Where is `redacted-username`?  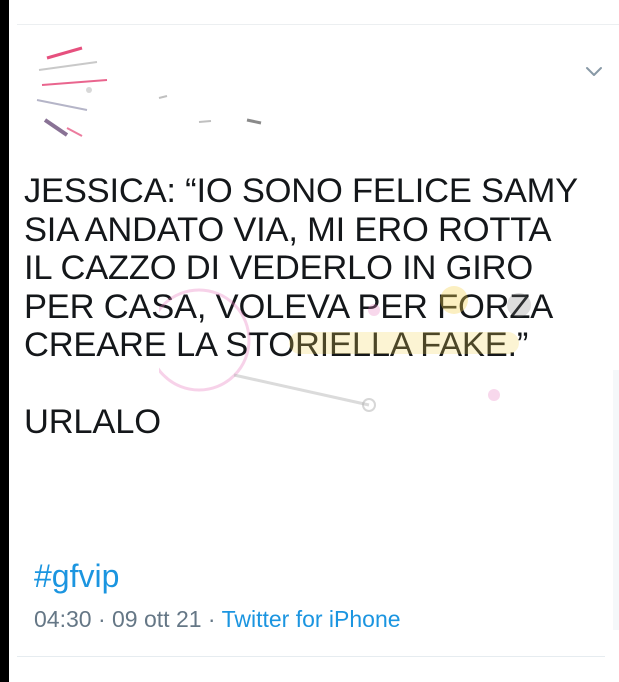
redacted-username is located at coordinates (224, 110).